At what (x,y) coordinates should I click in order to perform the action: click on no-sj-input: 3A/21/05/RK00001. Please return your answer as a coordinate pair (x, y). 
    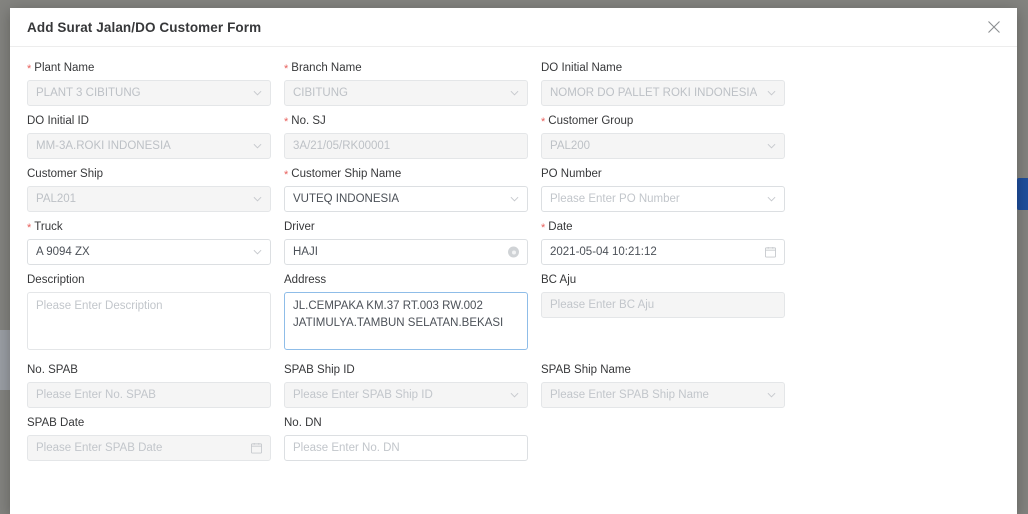
    Looking at the image, I should click on (406, 146).